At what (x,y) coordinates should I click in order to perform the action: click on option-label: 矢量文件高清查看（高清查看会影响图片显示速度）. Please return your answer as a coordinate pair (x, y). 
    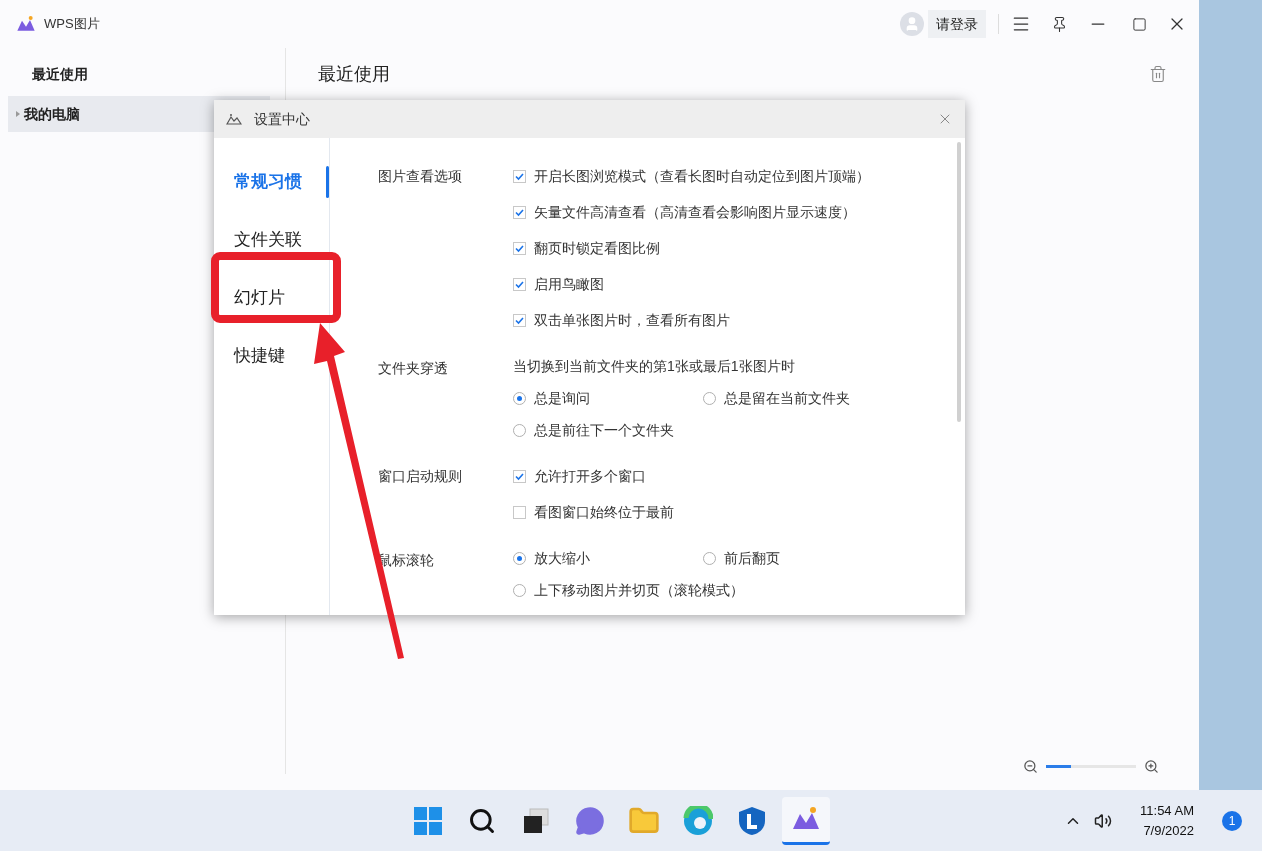
    Looking at the image, I should click on (695, 212).